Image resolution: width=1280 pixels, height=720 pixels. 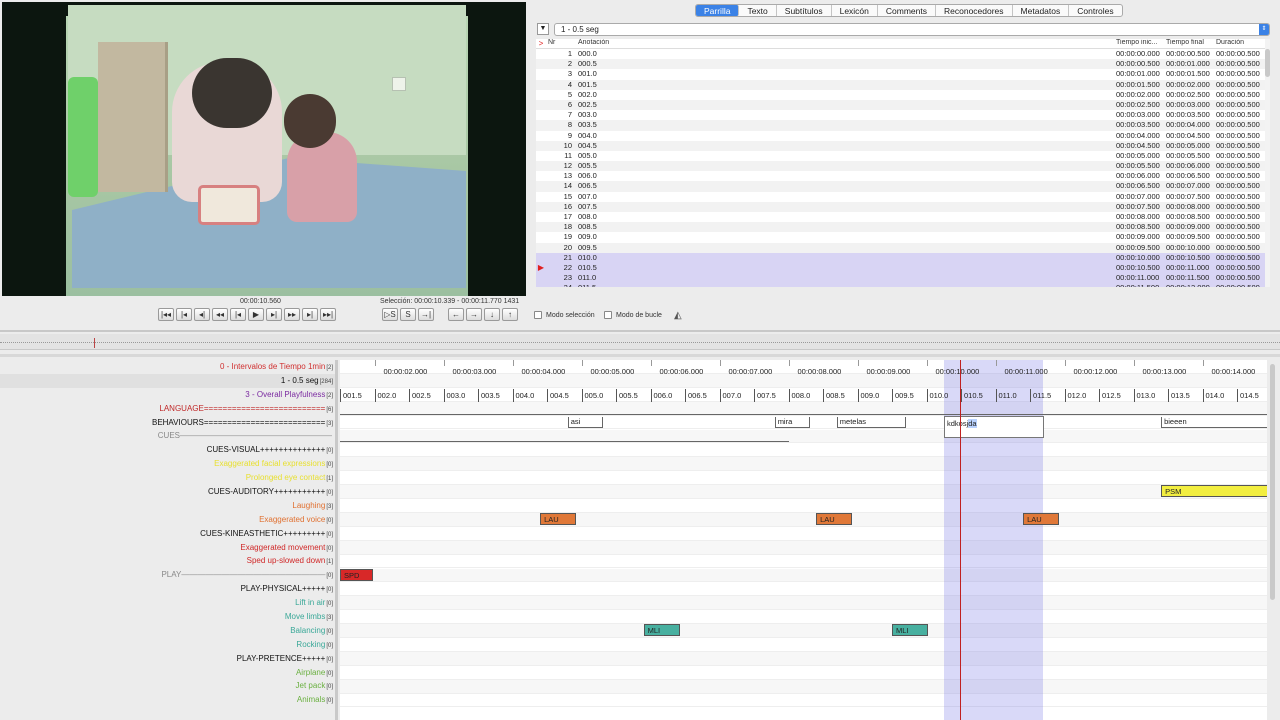 I want to click on transport-button-8: ▸|, so click(x=310, y=314).